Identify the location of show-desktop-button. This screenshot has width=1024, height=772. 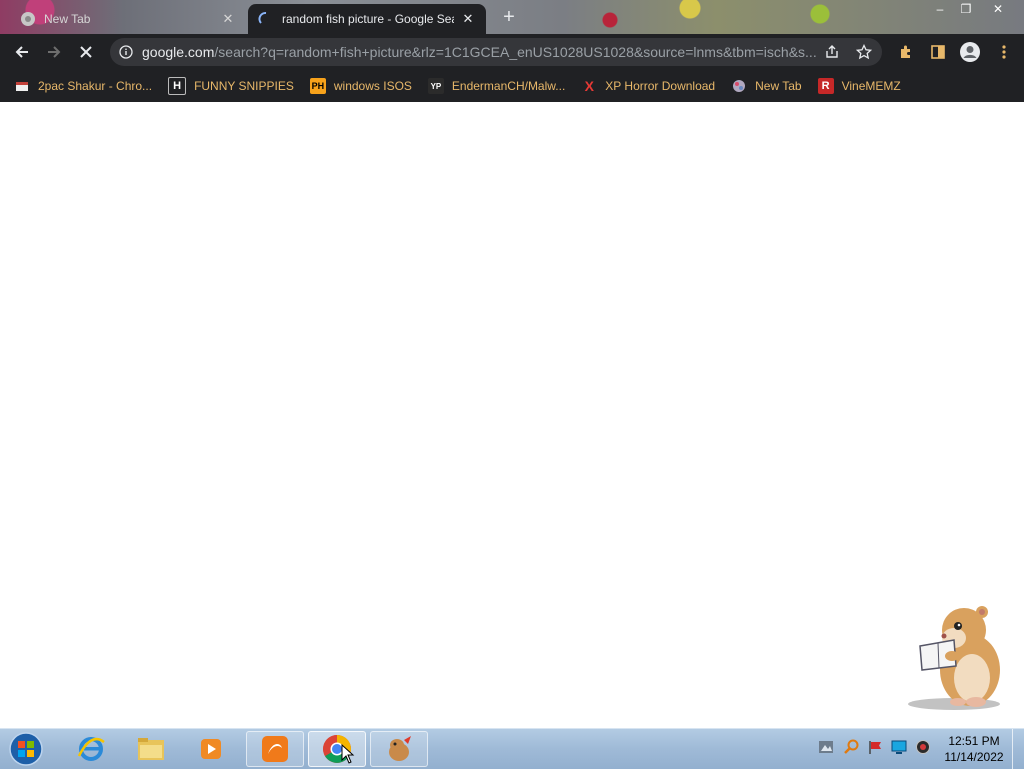
(1018, 749).